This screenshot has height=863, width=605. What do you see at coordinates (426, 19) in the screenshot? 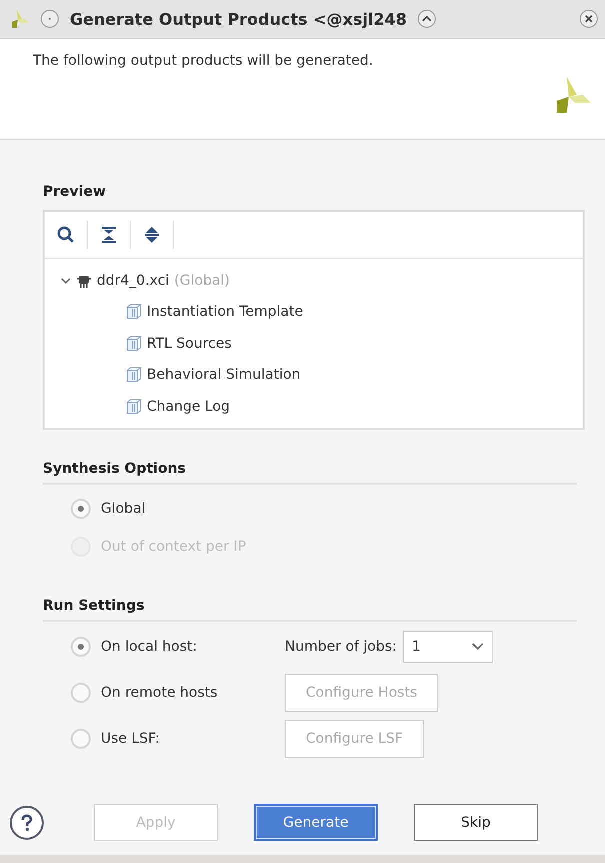
I see `maximize-icon` at bounding box center [426, 19].